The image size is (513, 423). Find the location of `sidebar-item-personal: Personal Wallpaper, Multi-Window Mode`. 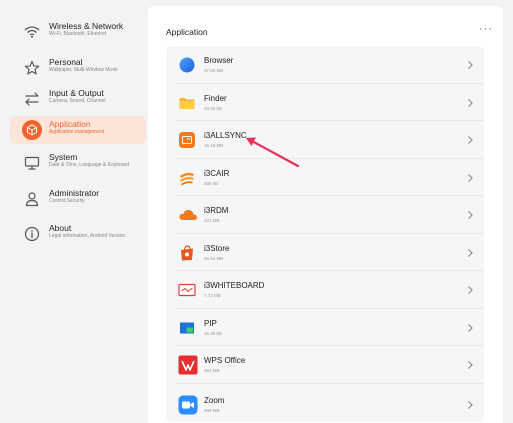

sidebar-item-personal: Personal Wallpaper, Multi-Window Mode is located at coordinates (78, 68).